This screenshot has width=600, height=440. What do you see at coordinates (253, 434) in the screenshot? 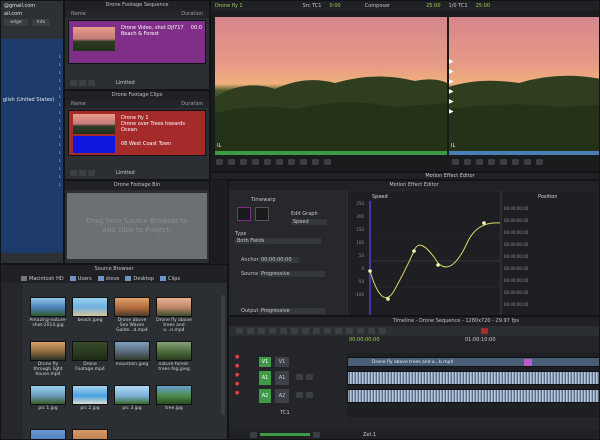
I see `zoom-out-icon` at bounding box center [253, 434].